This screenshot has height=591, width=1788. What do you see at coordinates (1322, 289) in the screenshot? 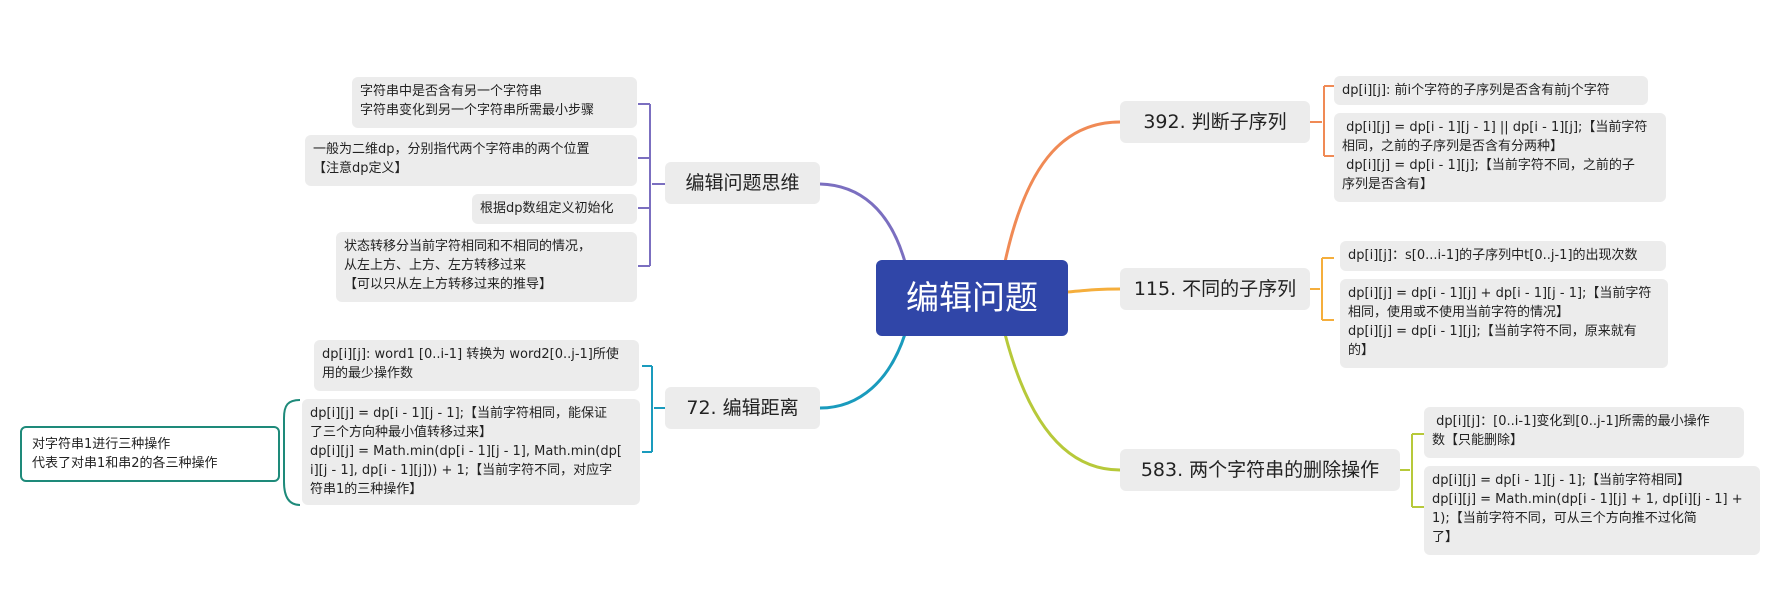
I see `bracket-distinct` at bounding box center [1322, 289].